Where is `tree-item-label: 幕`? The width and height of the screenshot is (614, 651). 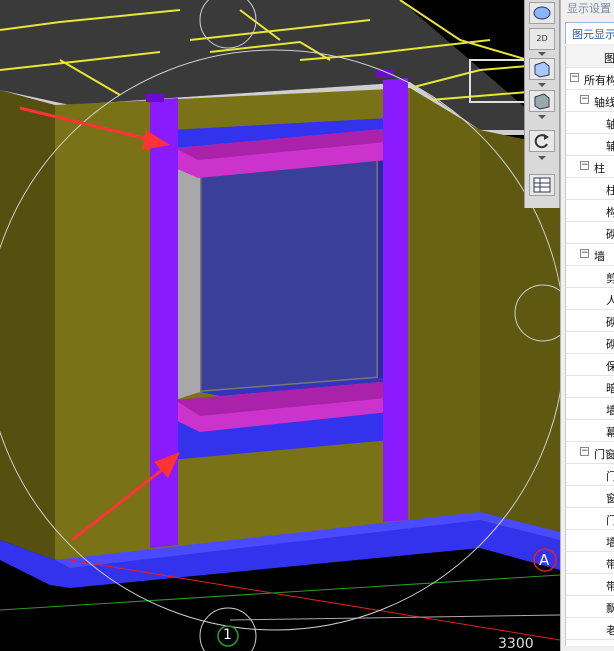 tree-item-label: 幕 is located at coordinates (610, 432).